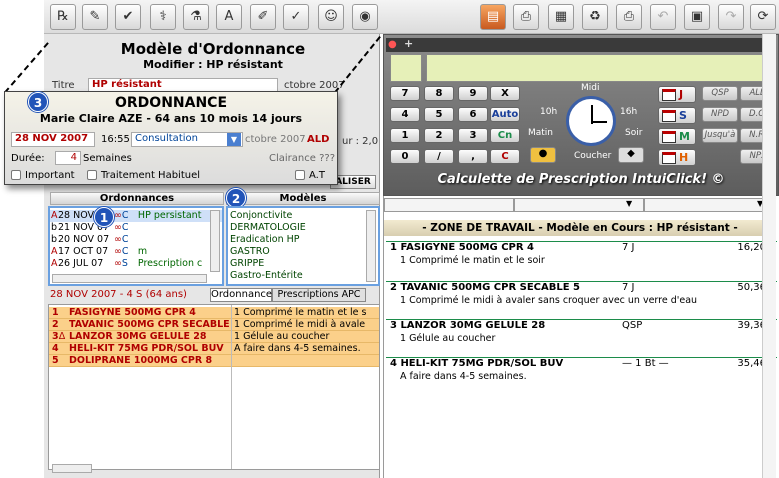 The height and width of the screenshot is (478, 779). I want to click on calc-key: 3, so click(473, 135).